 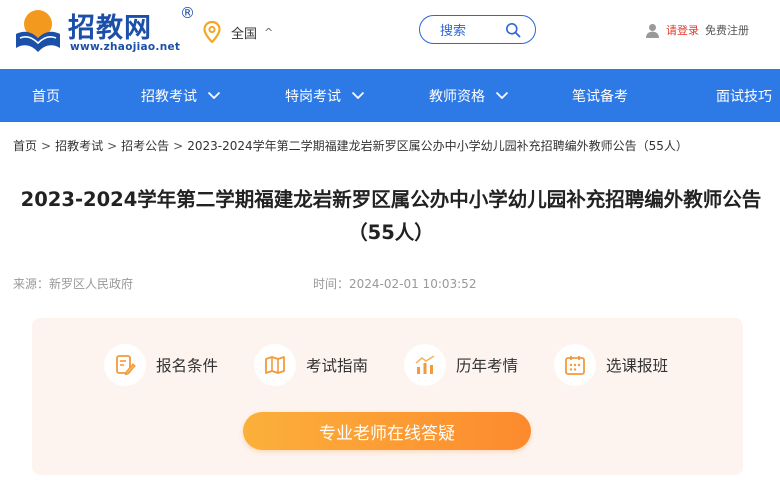 I want to click on breadcrumb-home: 首页, so click(x=25, y=146).